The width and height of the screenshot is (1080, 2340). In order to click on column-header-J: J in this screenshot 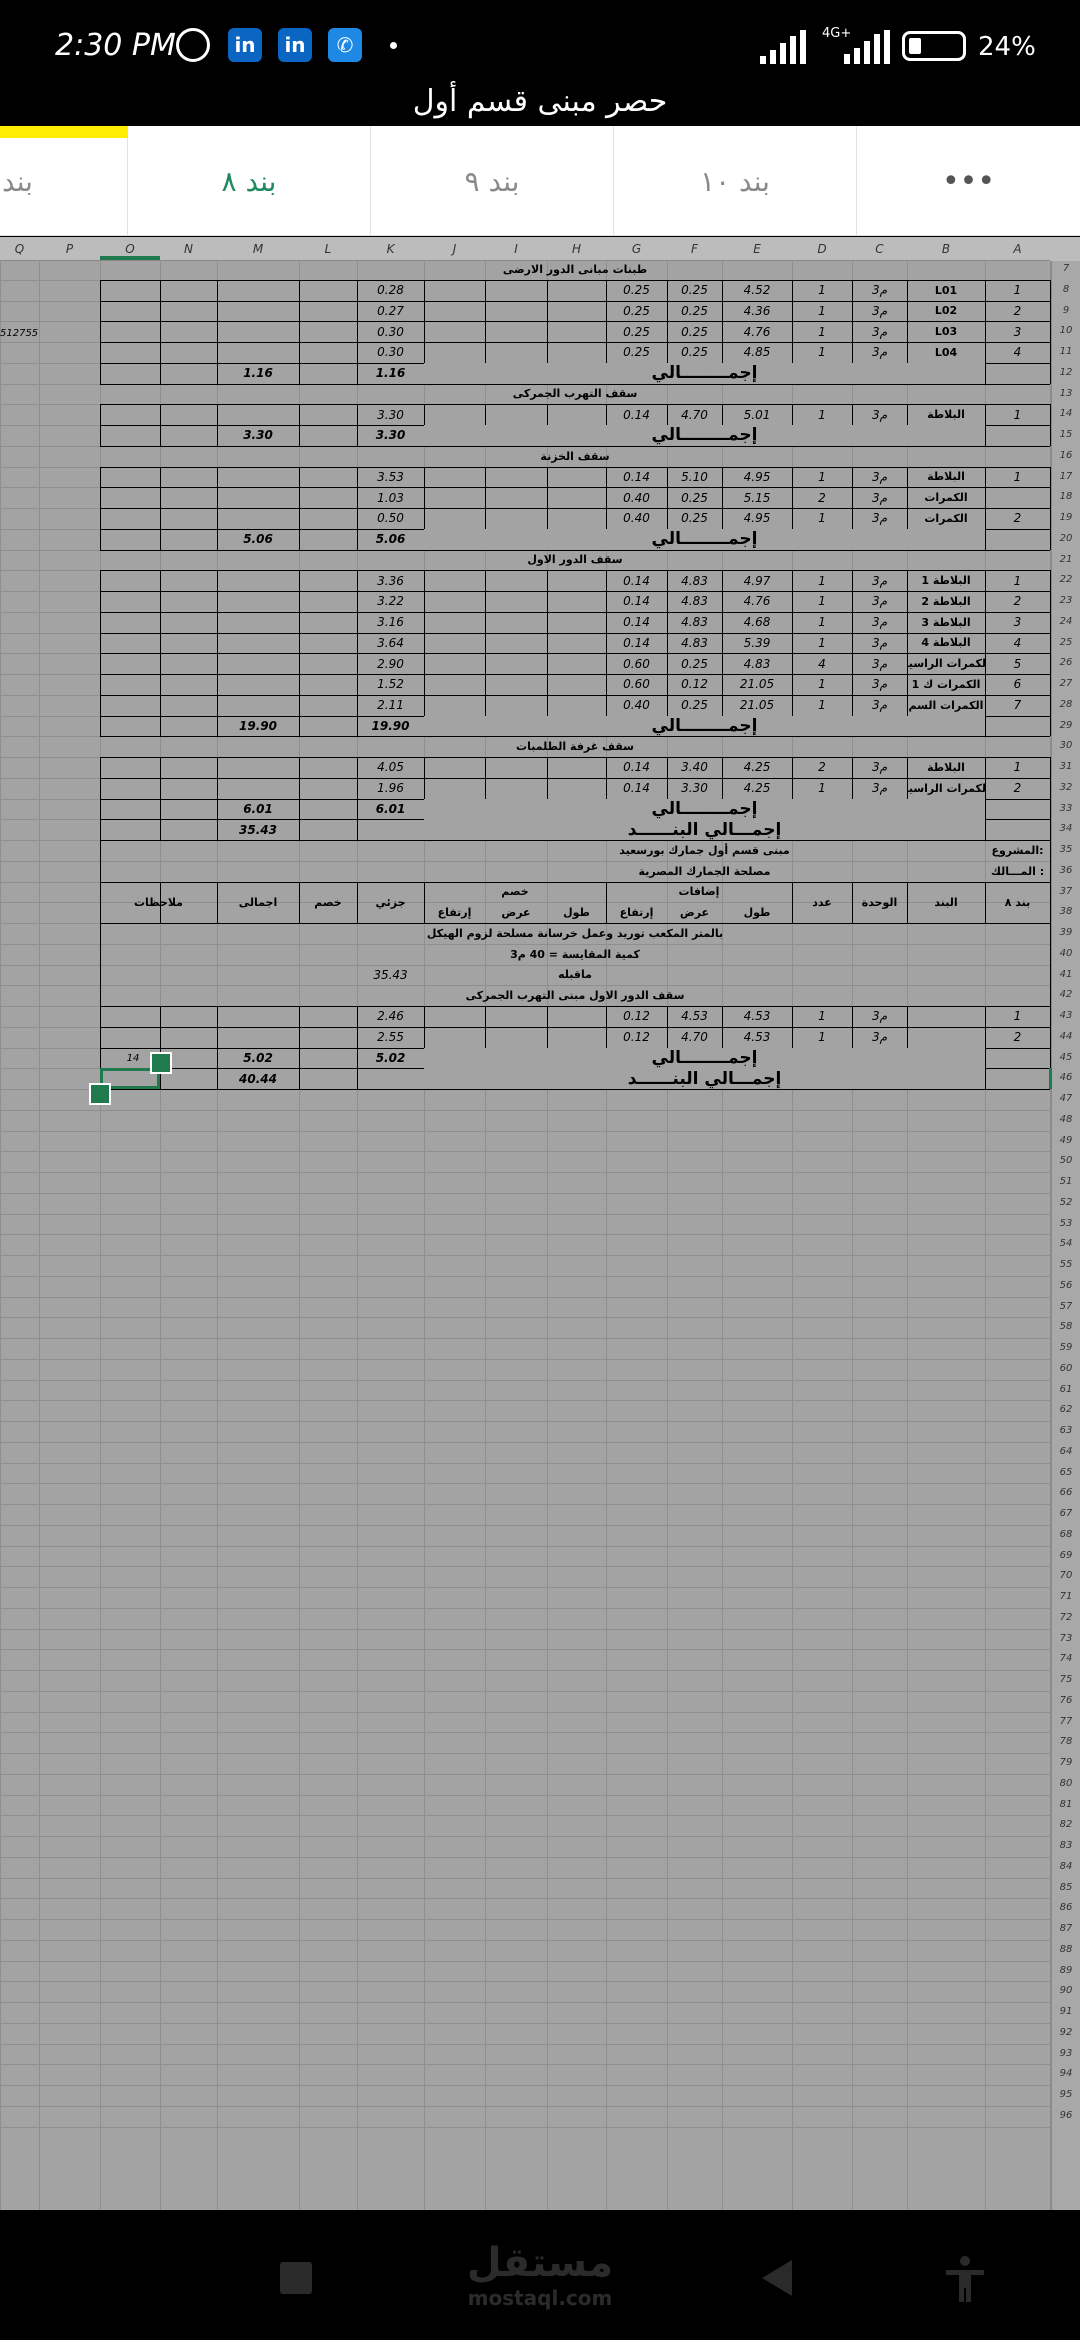, I will do `click(454, 249)`.